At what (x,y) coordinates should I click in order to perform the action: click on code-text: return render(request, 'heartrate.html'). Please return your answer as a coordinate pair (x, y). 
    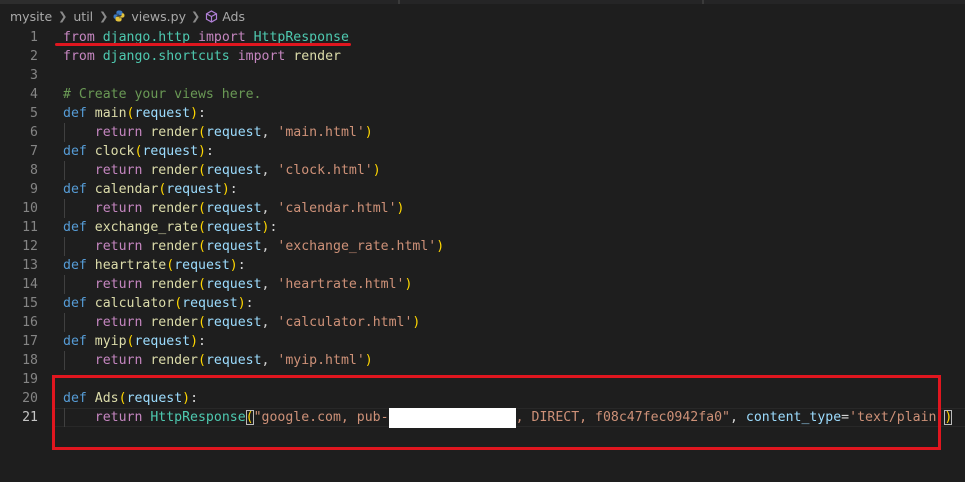
    Looking at the image, I should click on (238, 284).